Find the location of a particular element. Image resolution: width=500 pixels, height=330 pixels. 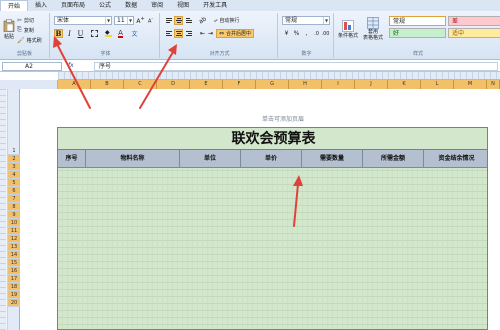

tab-data: 数据 is located at coordinates (131, 5).